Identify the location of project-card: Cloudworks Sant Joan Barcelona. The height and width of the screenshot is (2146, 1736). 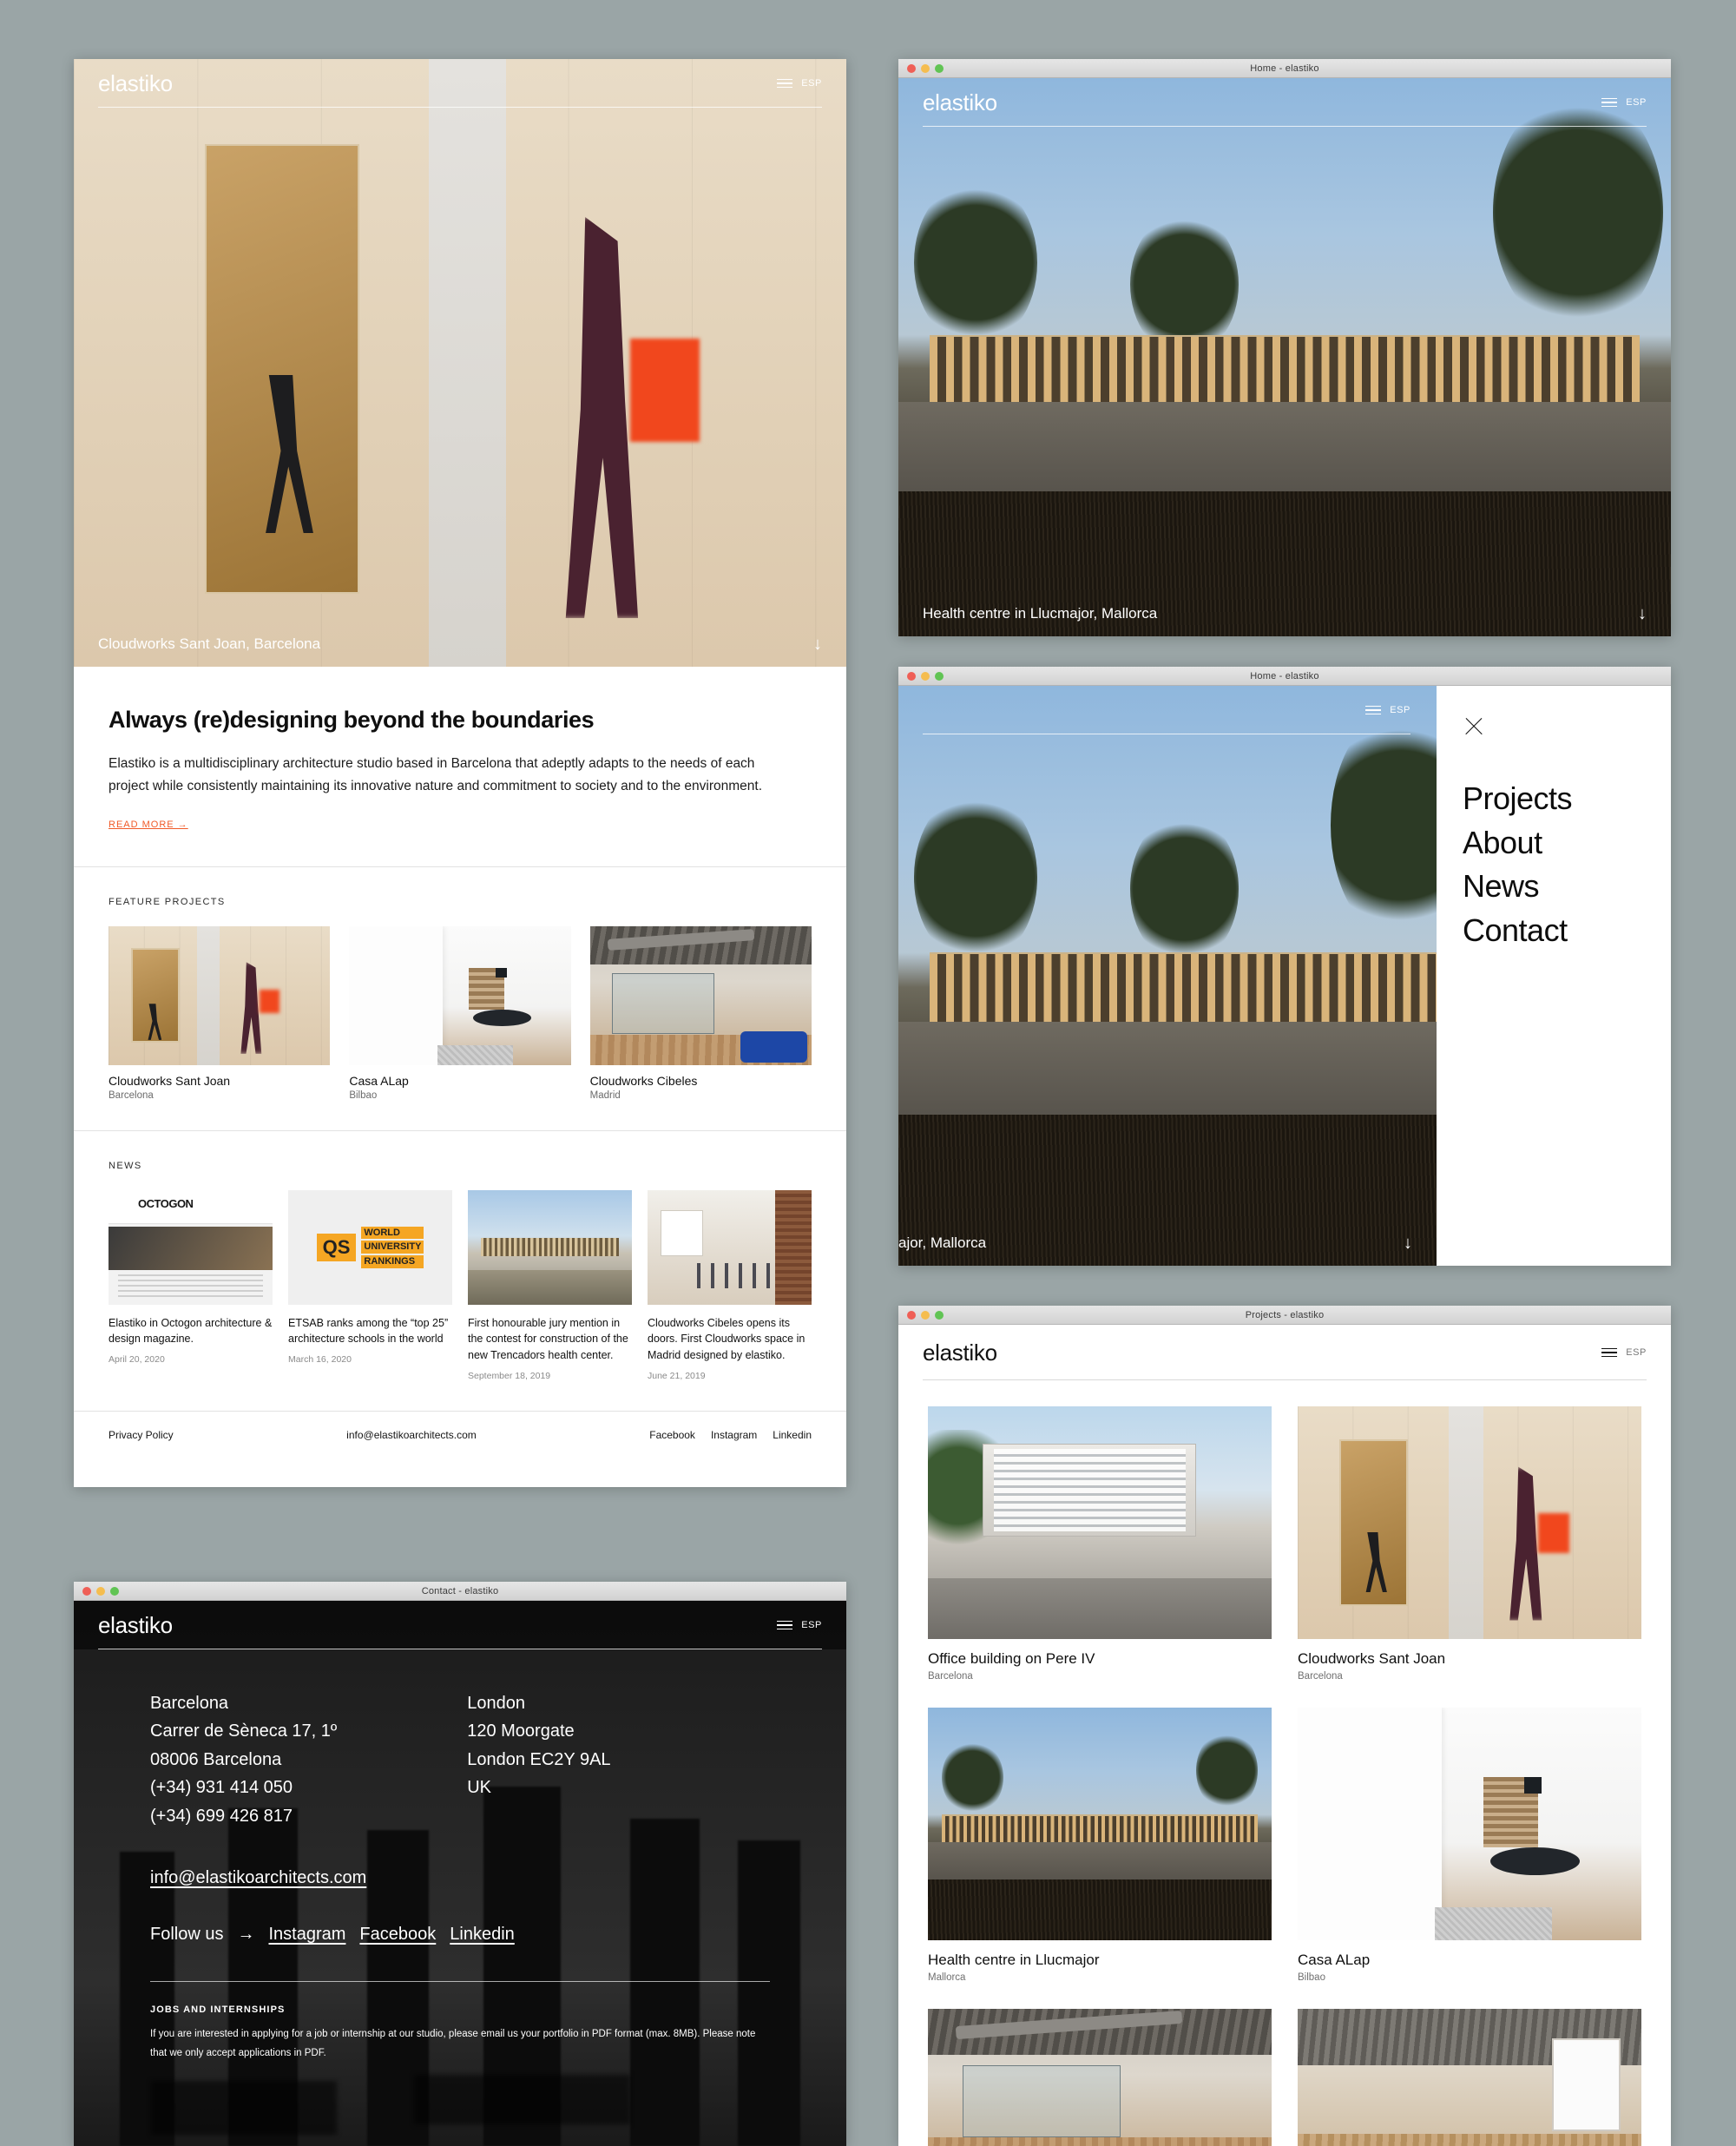
(1469, 1544).